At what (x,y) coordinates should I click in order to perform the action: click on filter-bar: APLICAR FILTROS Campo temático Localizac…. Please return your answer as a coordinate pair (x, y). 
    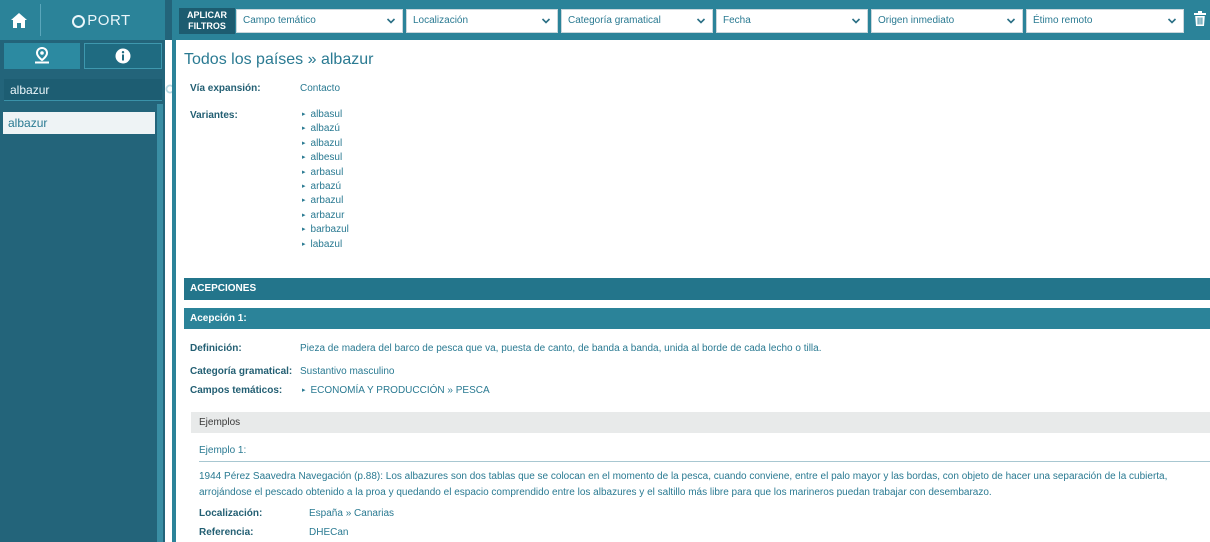
    Looking at the image, I should click on (687, 20).